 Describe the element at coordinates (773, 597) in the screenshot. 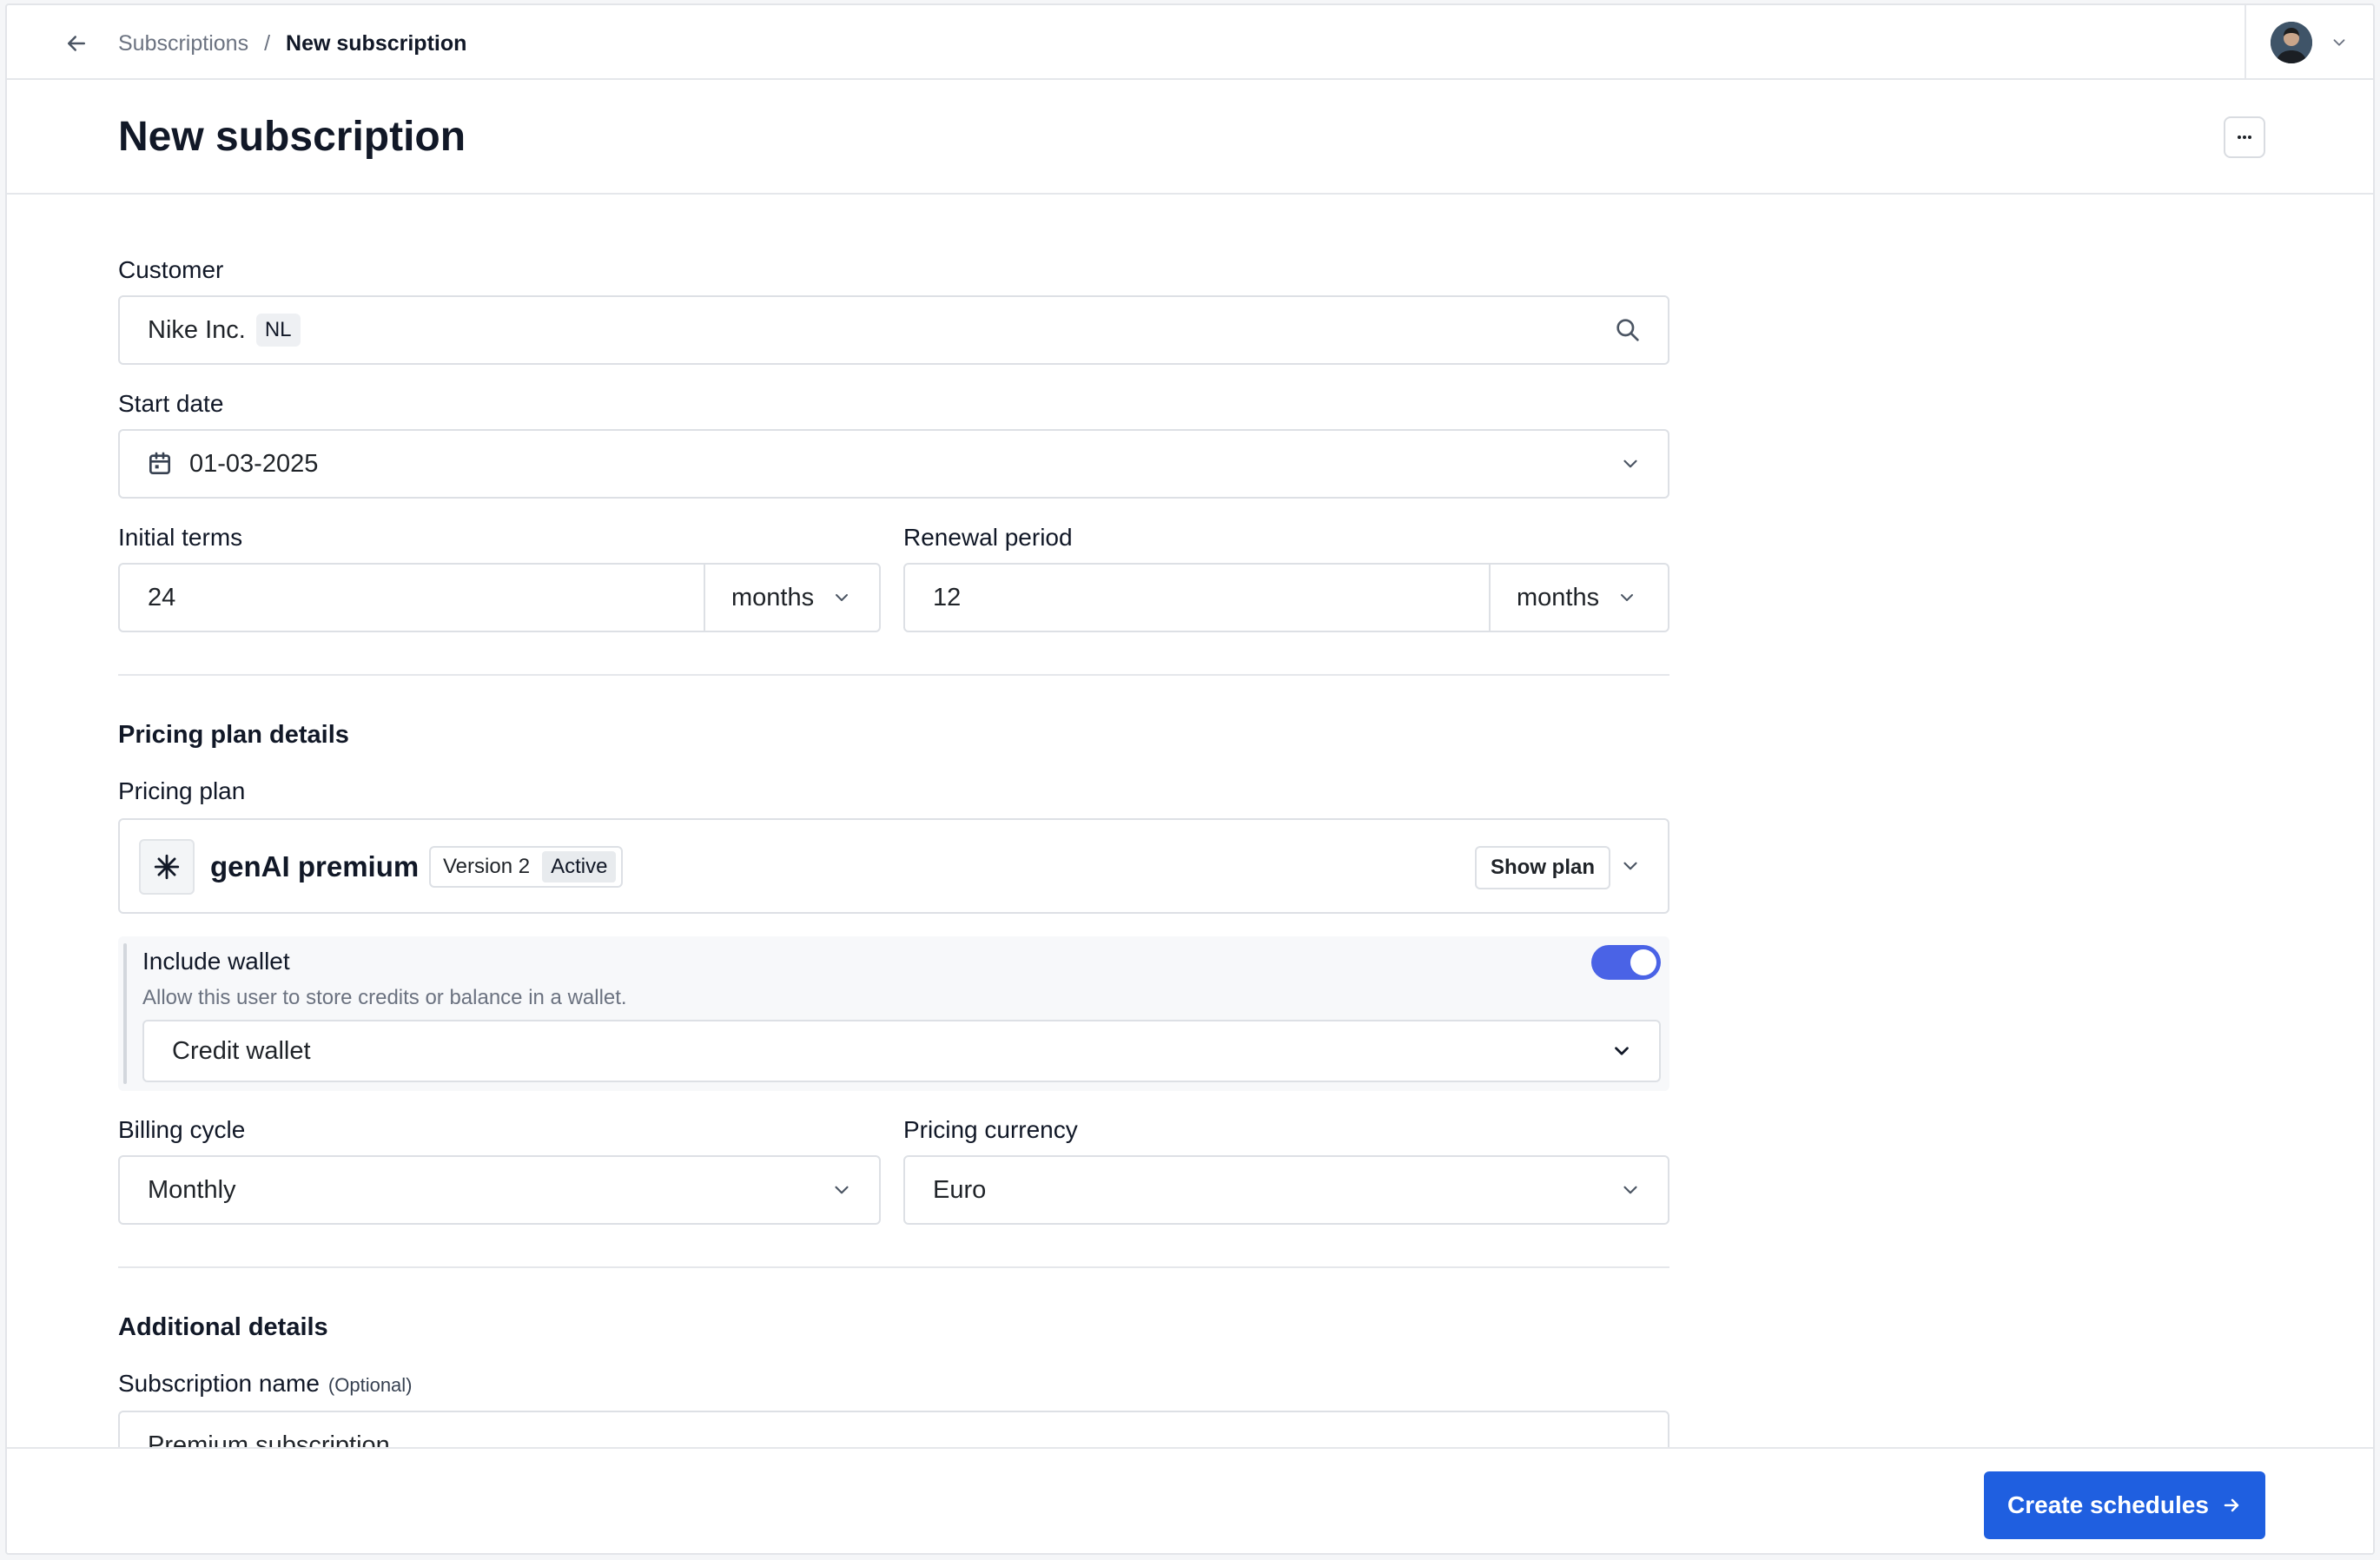

I see `initial-terms-unit: months` at that location.